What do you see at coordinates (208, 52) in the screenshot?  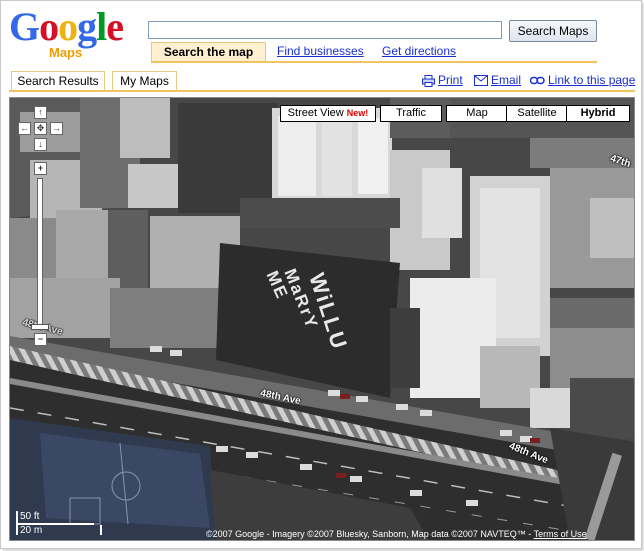 I see `tab-search-the-map: Search the map` at bounding box center [208, 52].